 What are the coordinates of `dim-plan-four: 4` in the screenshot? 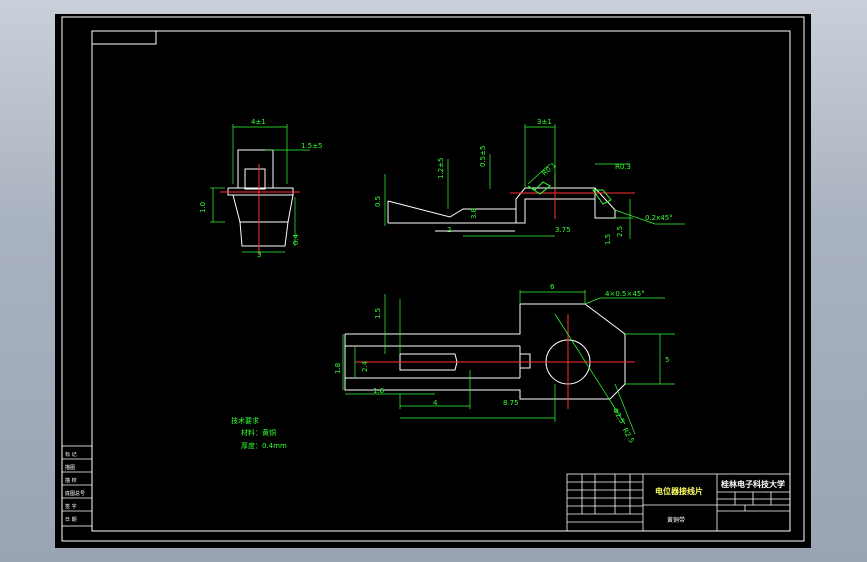 It's located at (435, 403).